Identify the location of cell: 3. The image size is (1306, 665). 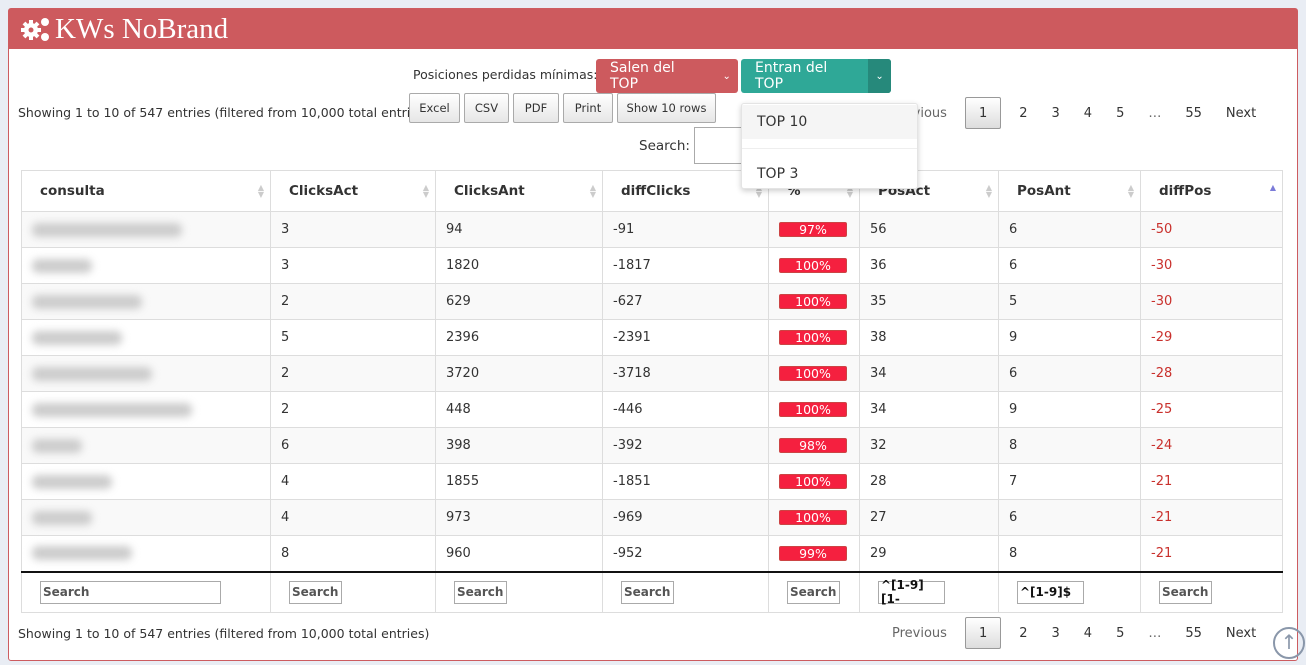
(353, 229).